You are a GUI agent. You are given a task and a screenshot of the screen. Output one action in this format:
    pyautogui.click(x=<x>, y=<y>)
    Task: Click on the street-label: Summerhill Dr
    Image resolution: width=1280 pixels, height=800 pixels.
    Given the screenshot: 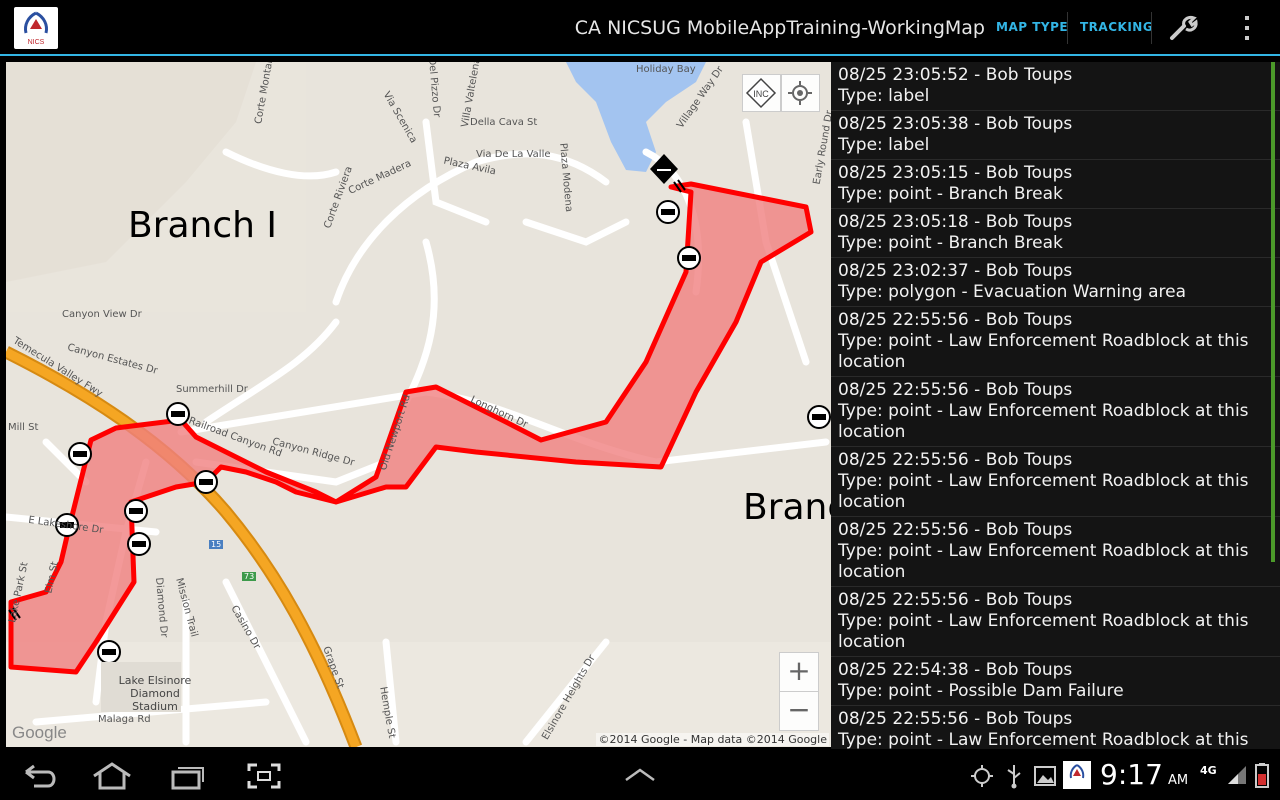 What is the action you would take?
    pyautogui.click(x=212, y=389)
    